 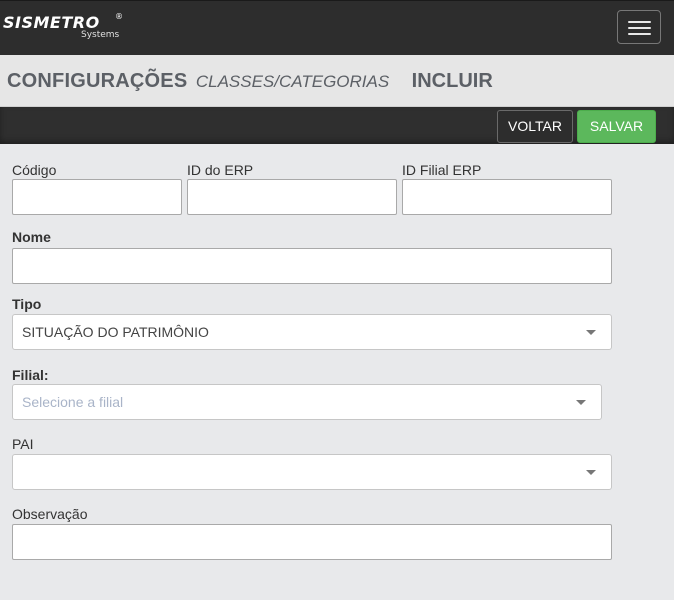 I want to click on hamburger-menu-button, so click(x=639, y=27).